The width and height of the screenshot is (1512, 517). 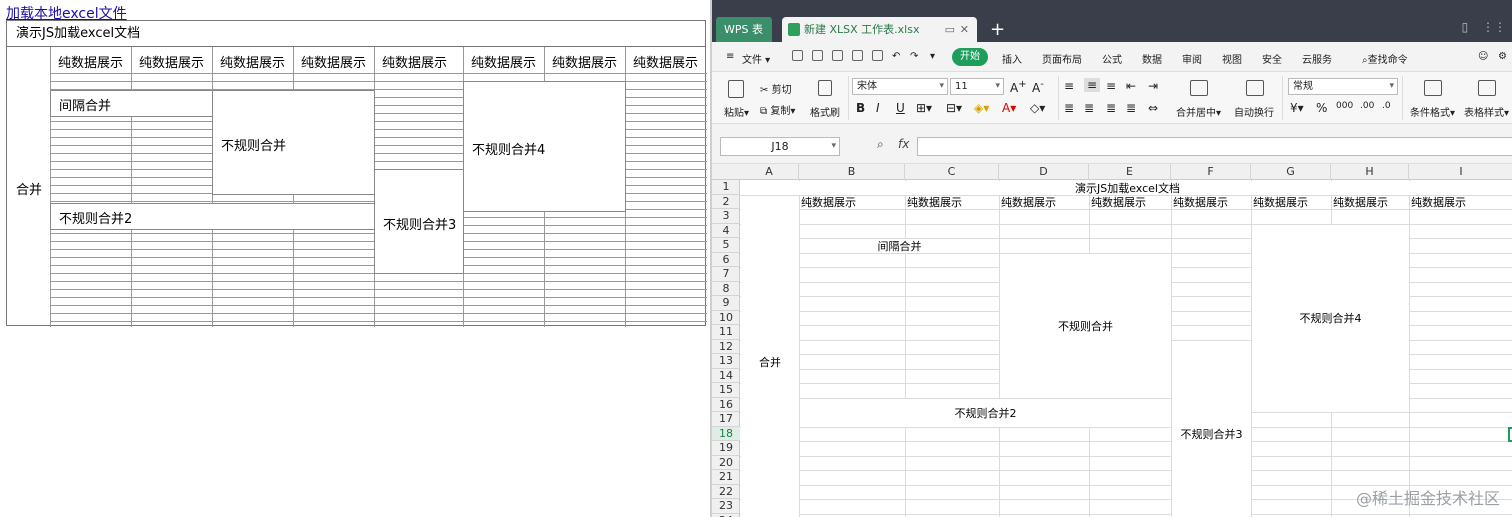 What do you see at coordinates (1385, 58) in the screenshot?
I see `search-command: ⌕查找命令` at bounding box center [1385, 58].